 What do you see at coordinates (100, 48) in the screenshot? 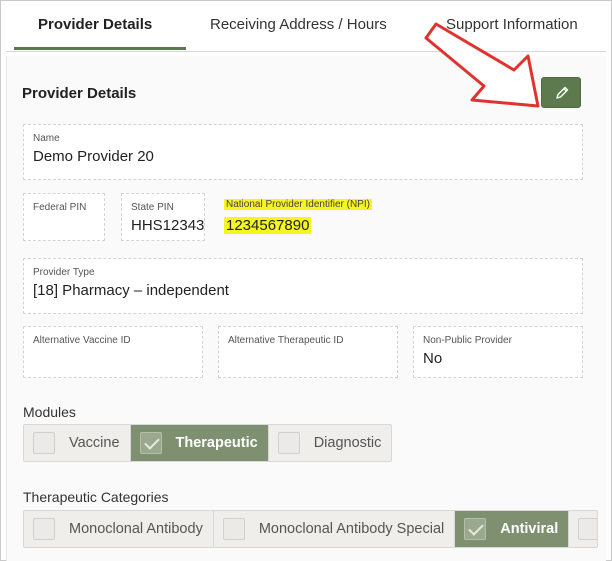
I see `active-tab-indicator` at bounding box center [100, 48].